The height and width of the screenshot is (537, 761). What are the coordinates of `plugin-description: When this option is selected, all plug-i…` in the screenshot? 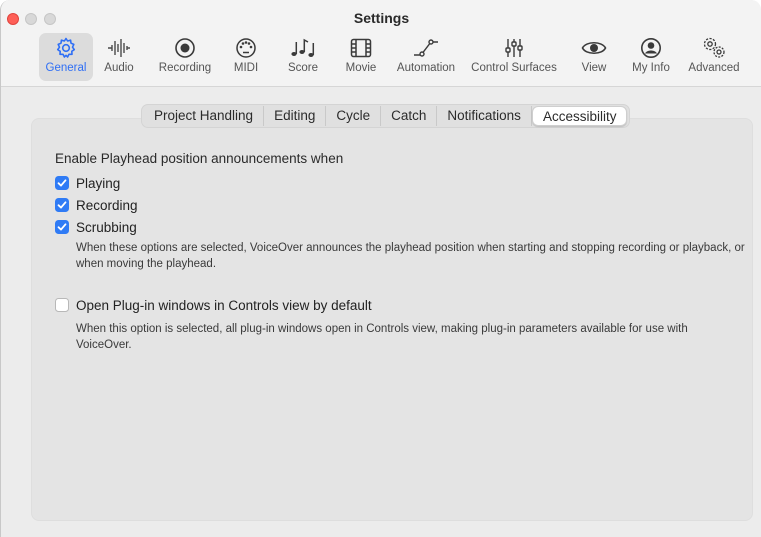 It's located at (382, 337).